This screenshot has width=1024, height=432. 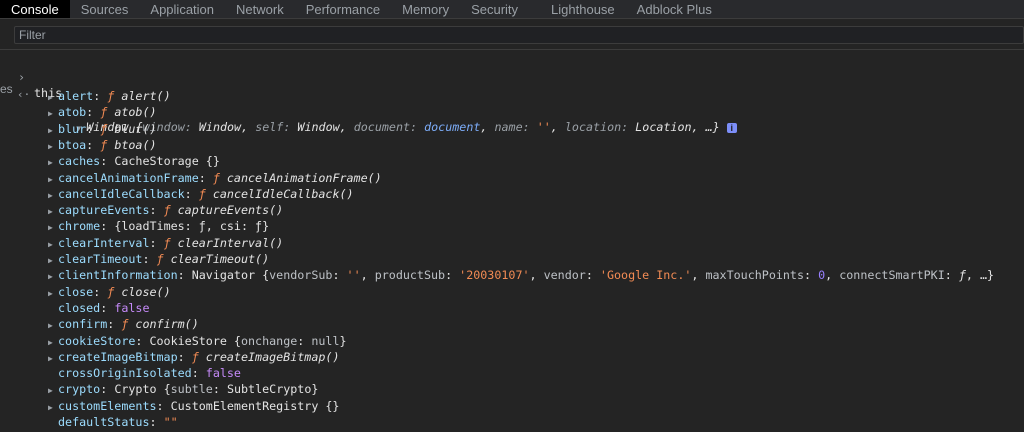 What do you see at coordinates (272, 356) in the screenshot?
I see `property-value: createImageBitmap()` at bounding box center [272, 356].